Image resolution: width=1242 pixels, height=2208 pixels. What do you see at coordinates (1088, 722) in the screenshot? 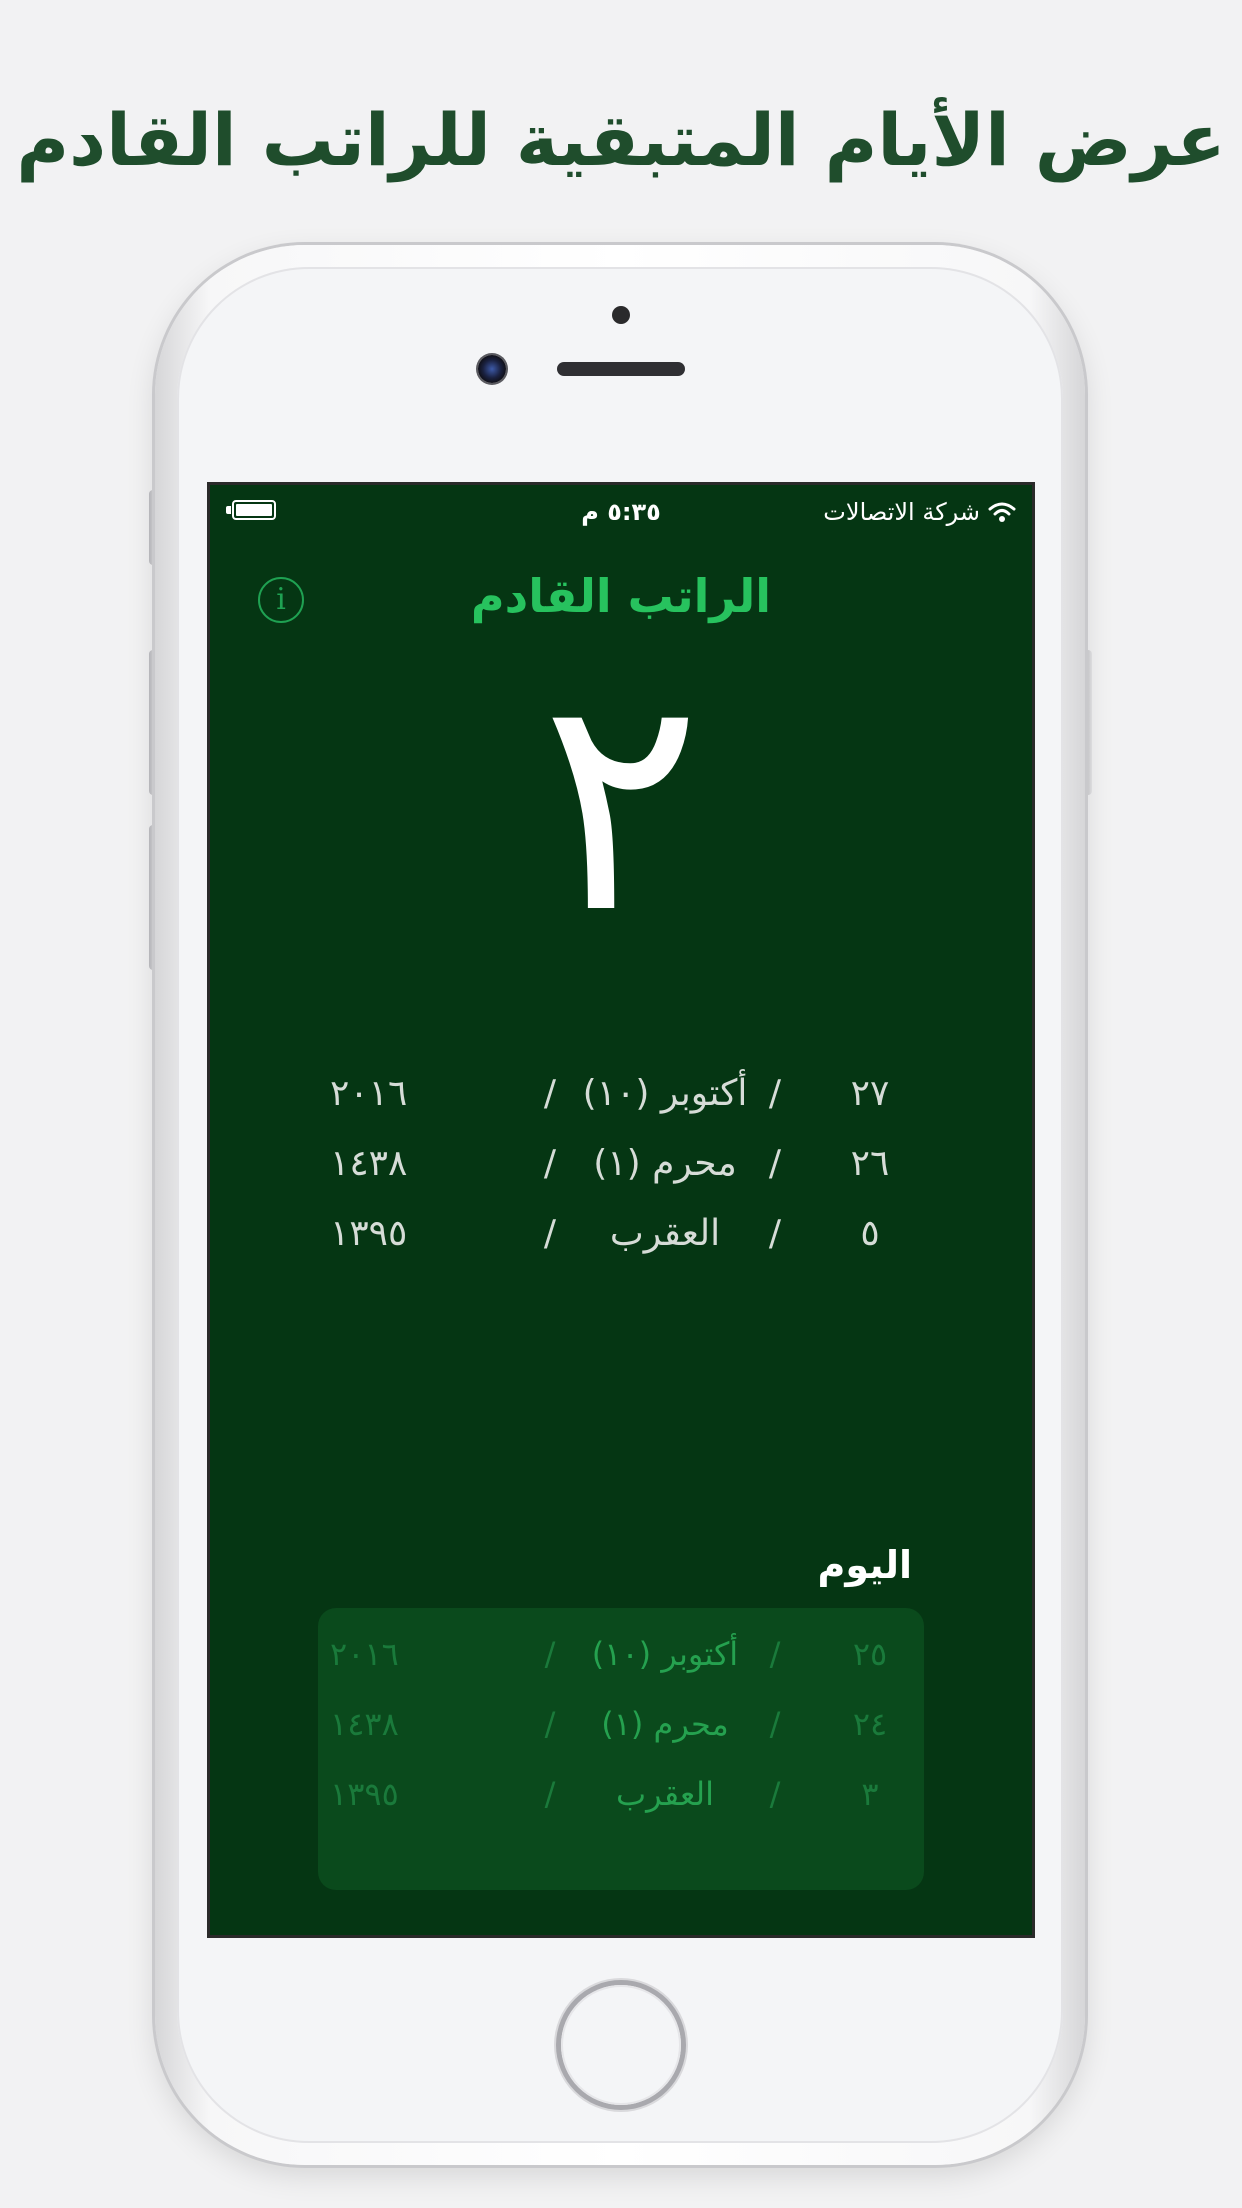
I see `power-button` at bounding box center [1088, 722].